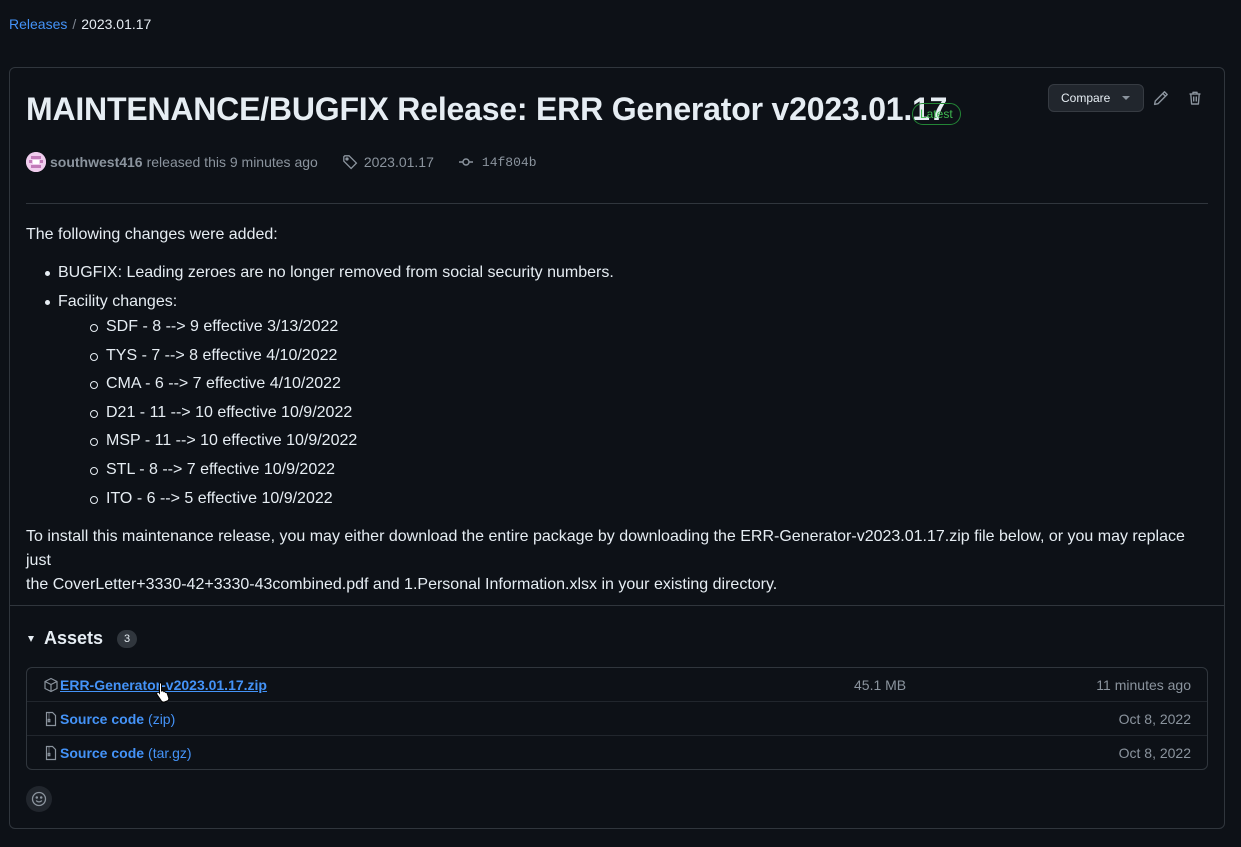 This screenshot has height=847, width=1241. Describe the element at coordinates (651, 413) in the screenshot. I see `list-item: D21 - 11 --> 10 effective 10/9/2022` at that location.